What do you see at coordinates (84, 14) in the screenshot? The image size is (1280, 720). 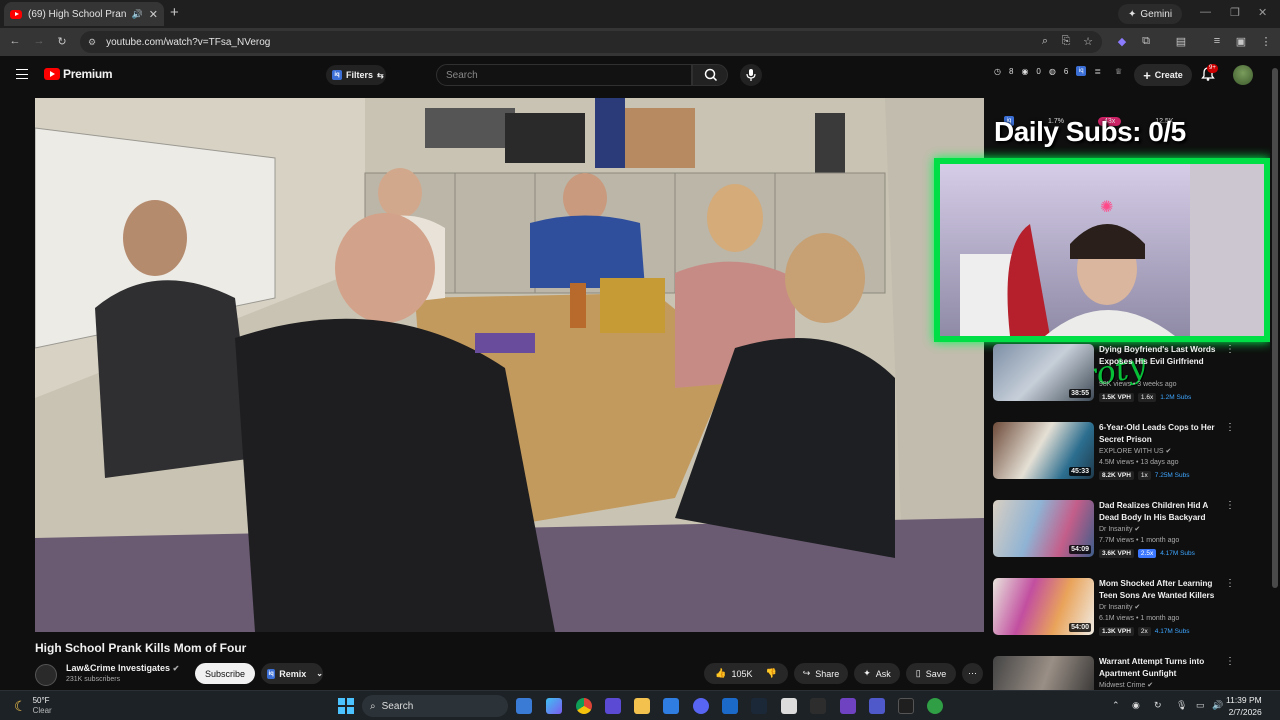 I see `browser-tab: (69) High School Prank Kills 🔊 ✕` at bounding box center [84, 14].